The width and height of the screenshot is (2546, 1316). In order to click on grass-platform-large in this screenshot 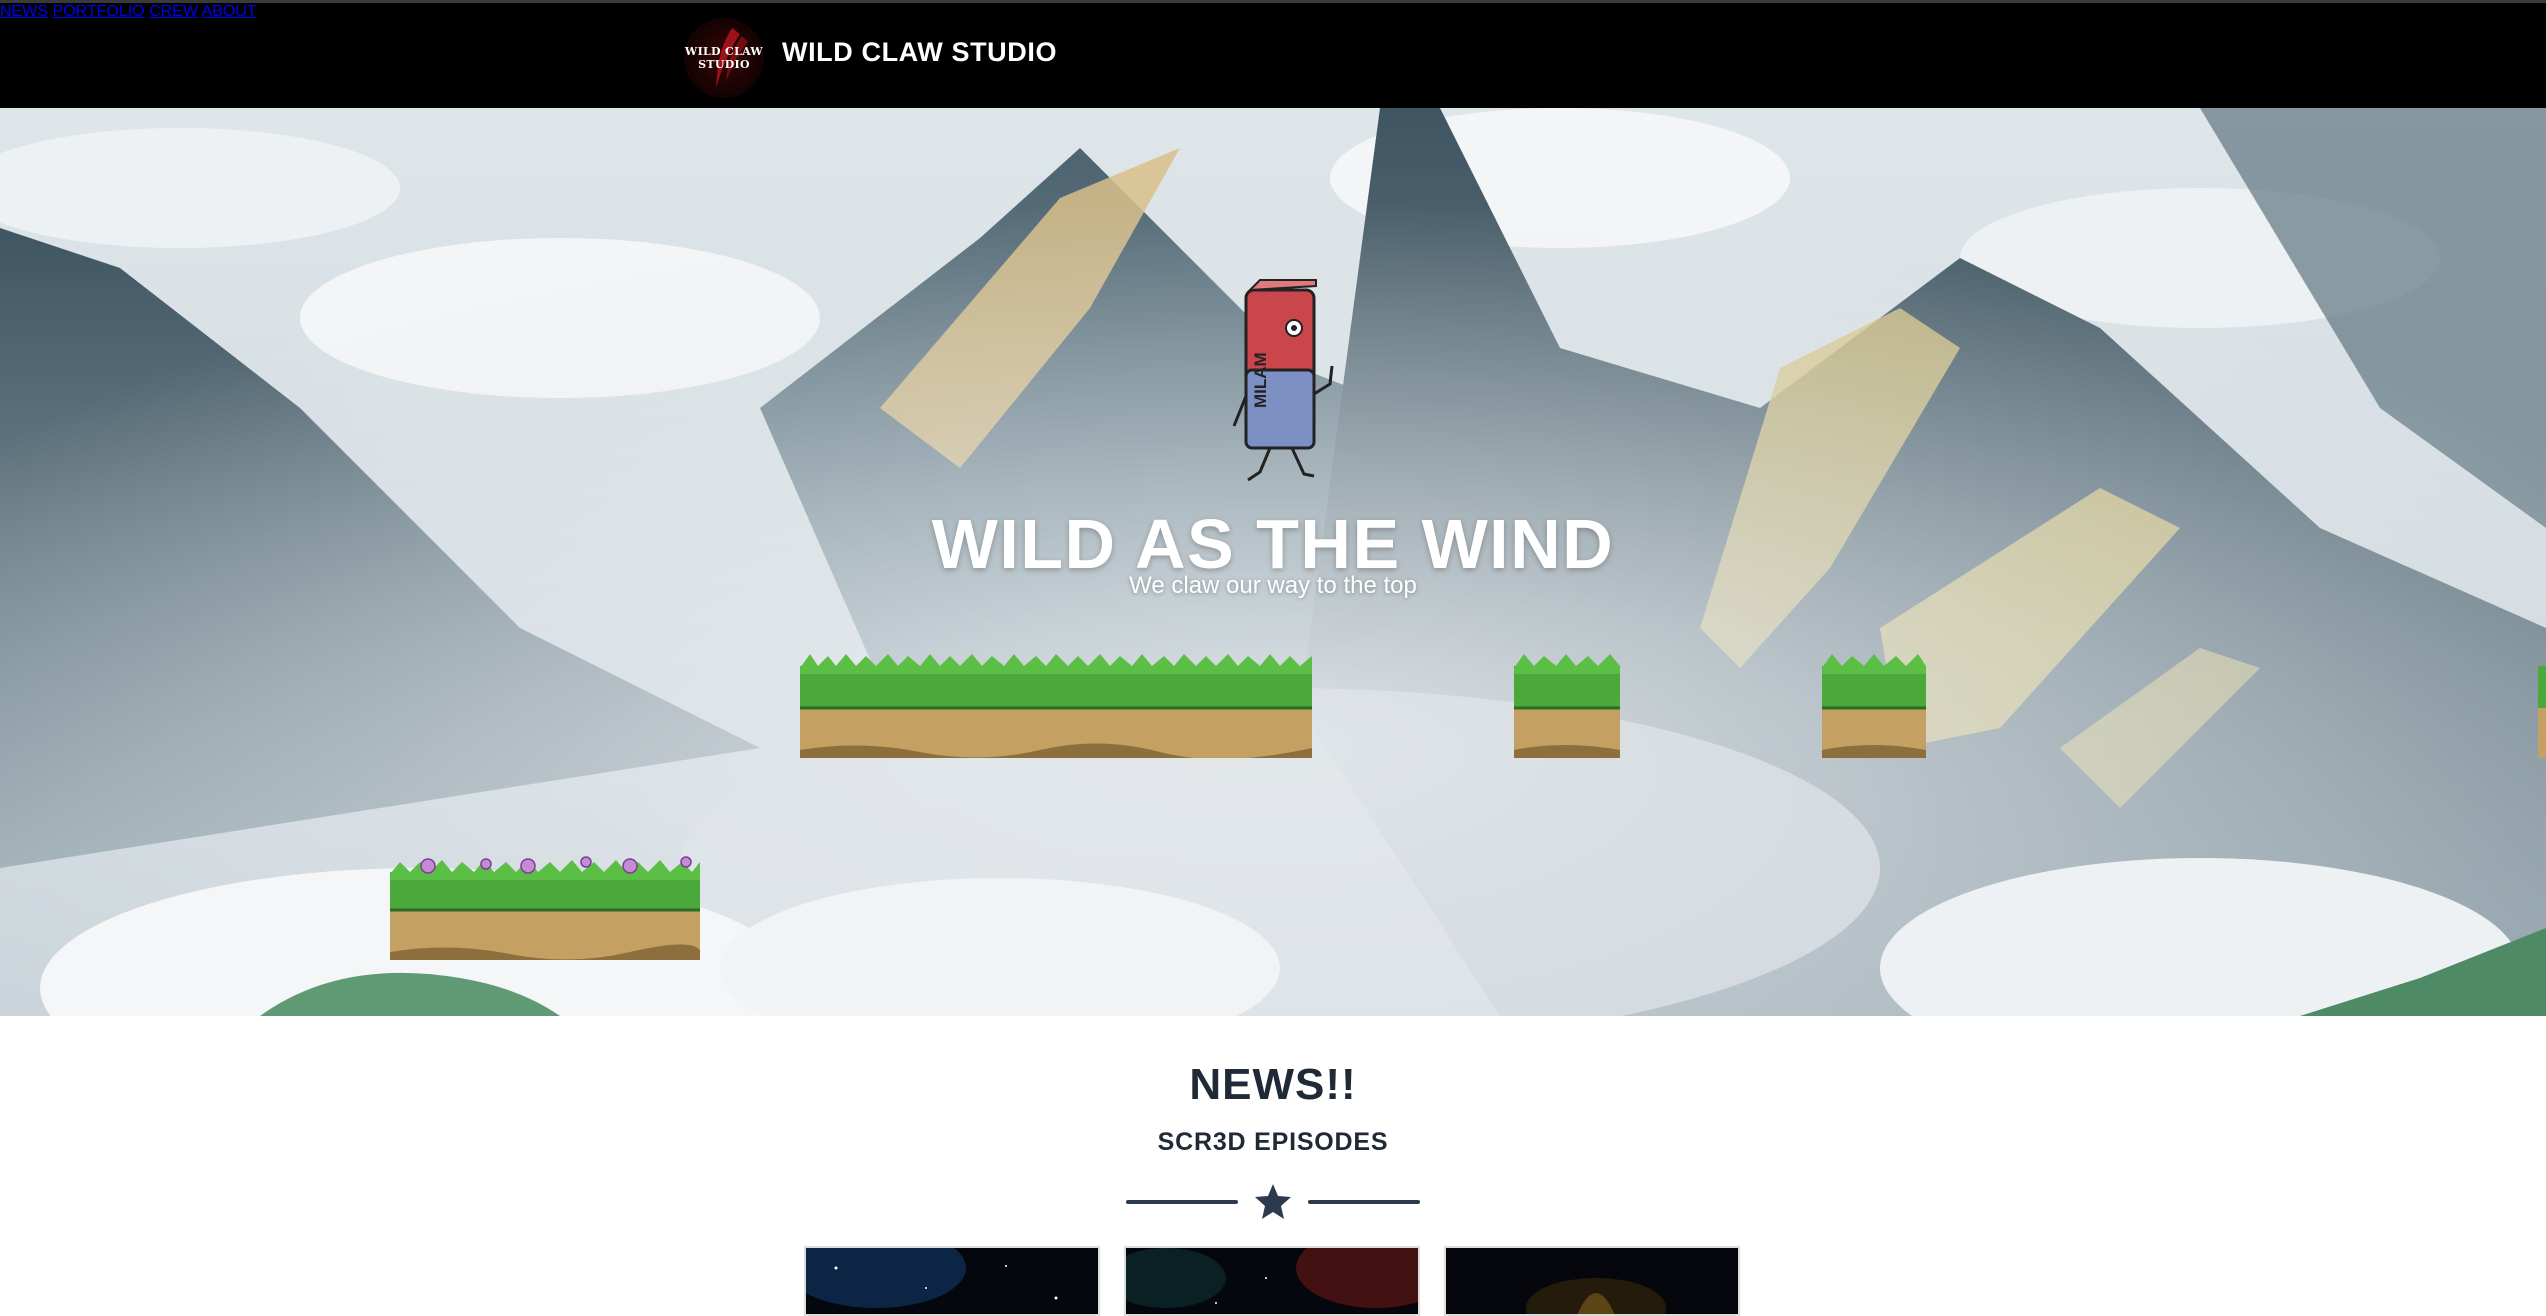, I will do `click(1056, 706)`.